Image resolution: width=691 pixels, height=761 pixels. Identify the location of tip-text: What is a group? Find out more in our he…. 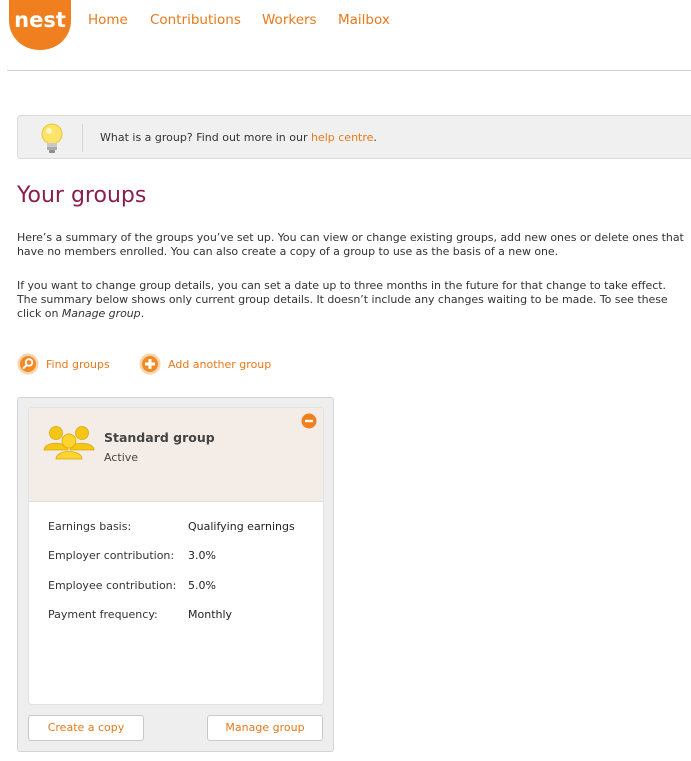
(238, 137).